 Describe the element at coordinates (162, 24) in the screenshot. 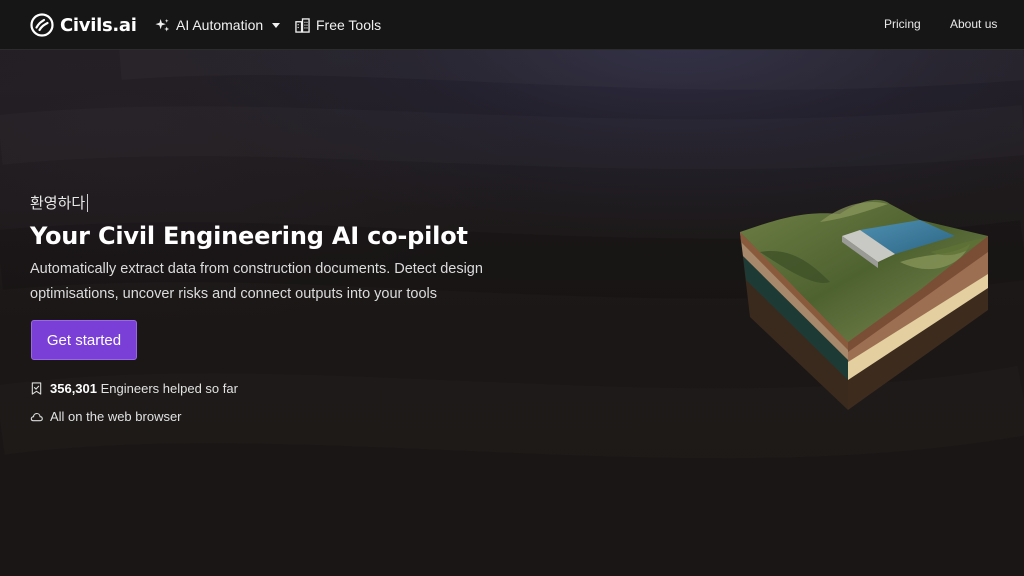

I see `sparkle-icon` at that location.